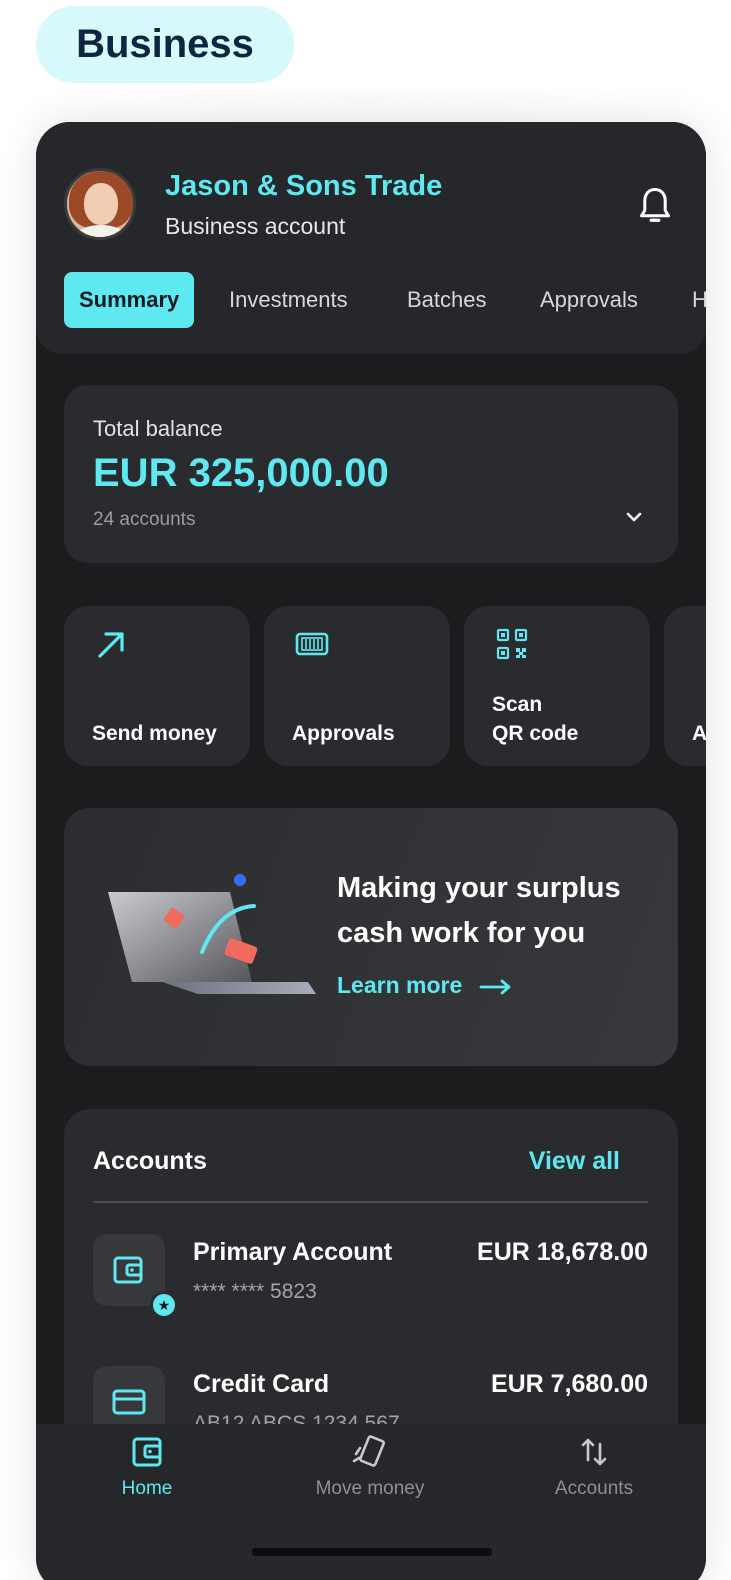 The width and height of the screenshot is (731, 1580). I want to click on favorite-star-icon: ★, so click(164, 1305).